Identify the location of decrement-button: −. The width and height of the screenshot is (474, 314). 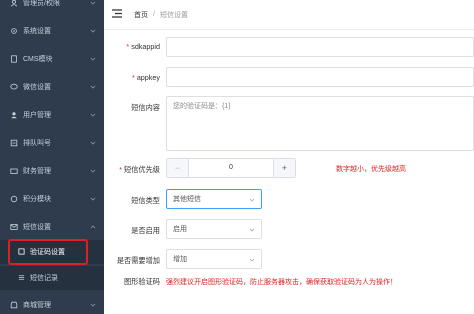
(178, 168).